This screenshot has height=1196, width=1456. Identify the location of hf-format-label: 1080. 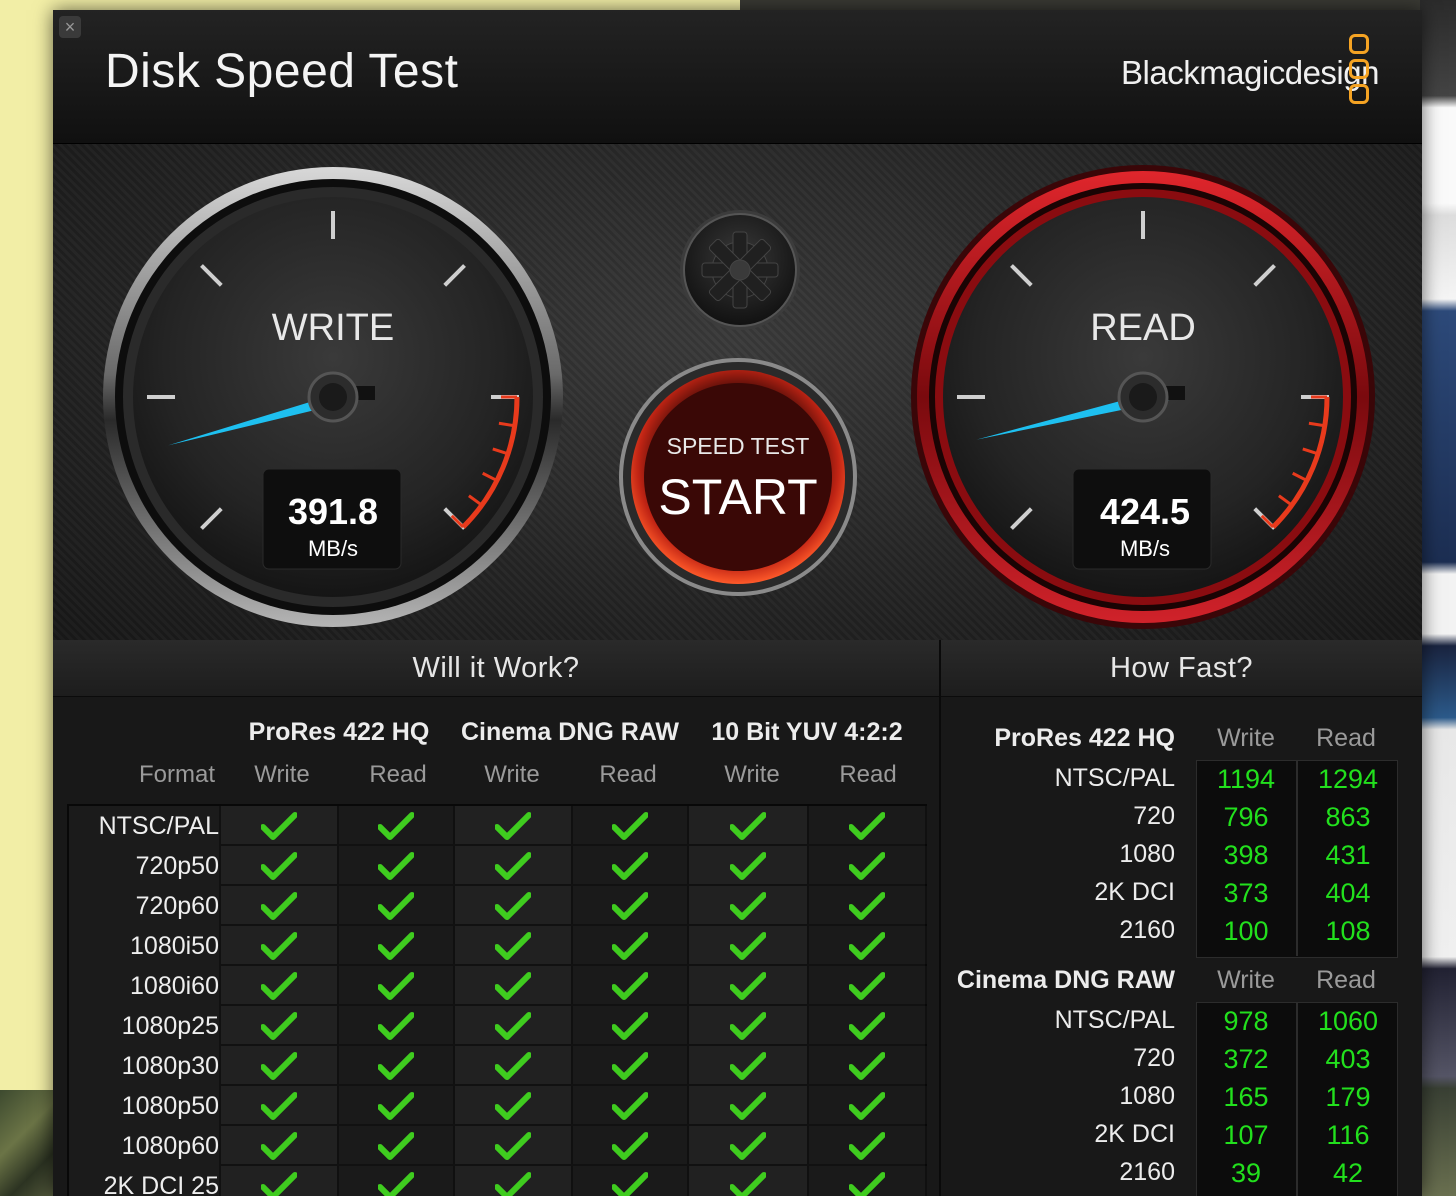
(1147, 854).